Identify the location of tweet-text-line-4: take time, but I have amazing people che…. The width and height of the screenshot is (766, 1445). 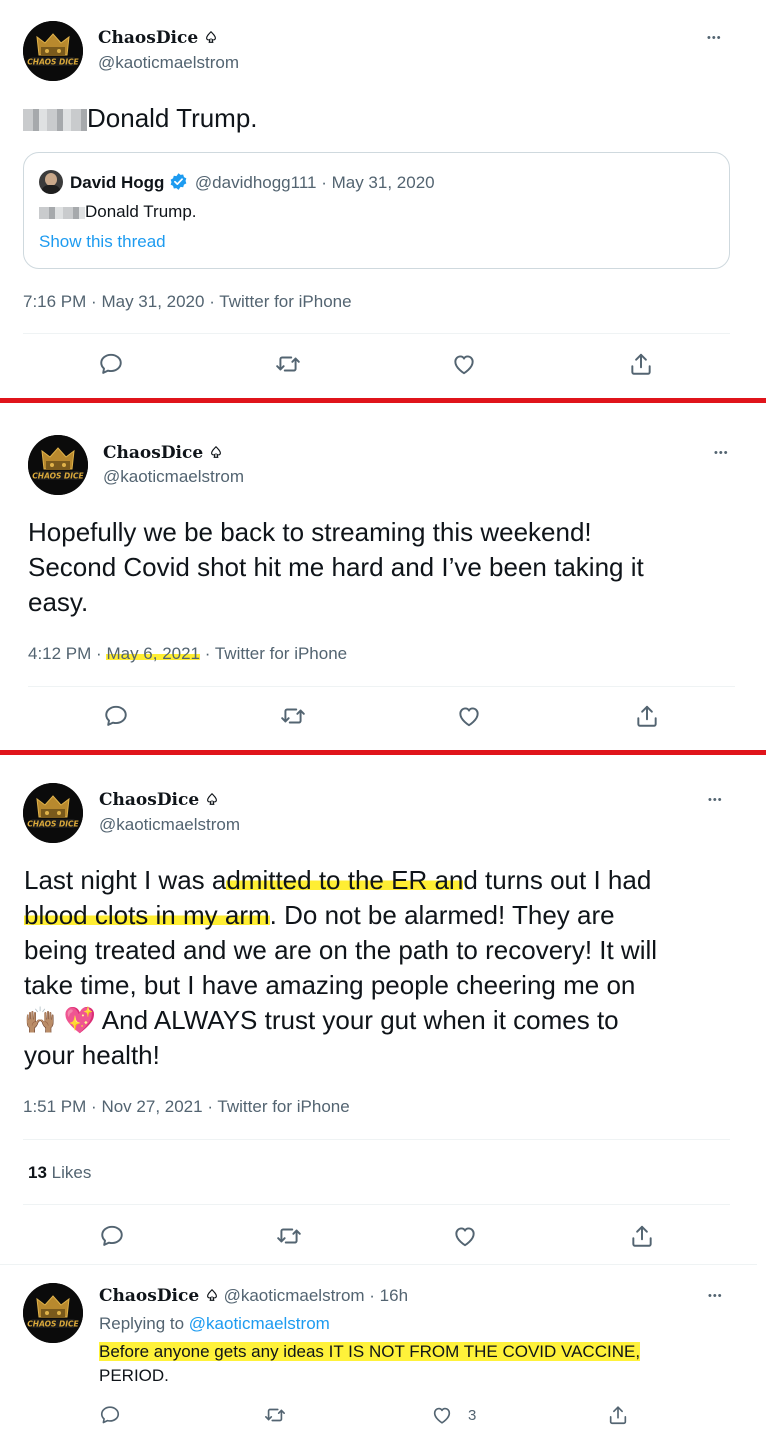
(330, 985).